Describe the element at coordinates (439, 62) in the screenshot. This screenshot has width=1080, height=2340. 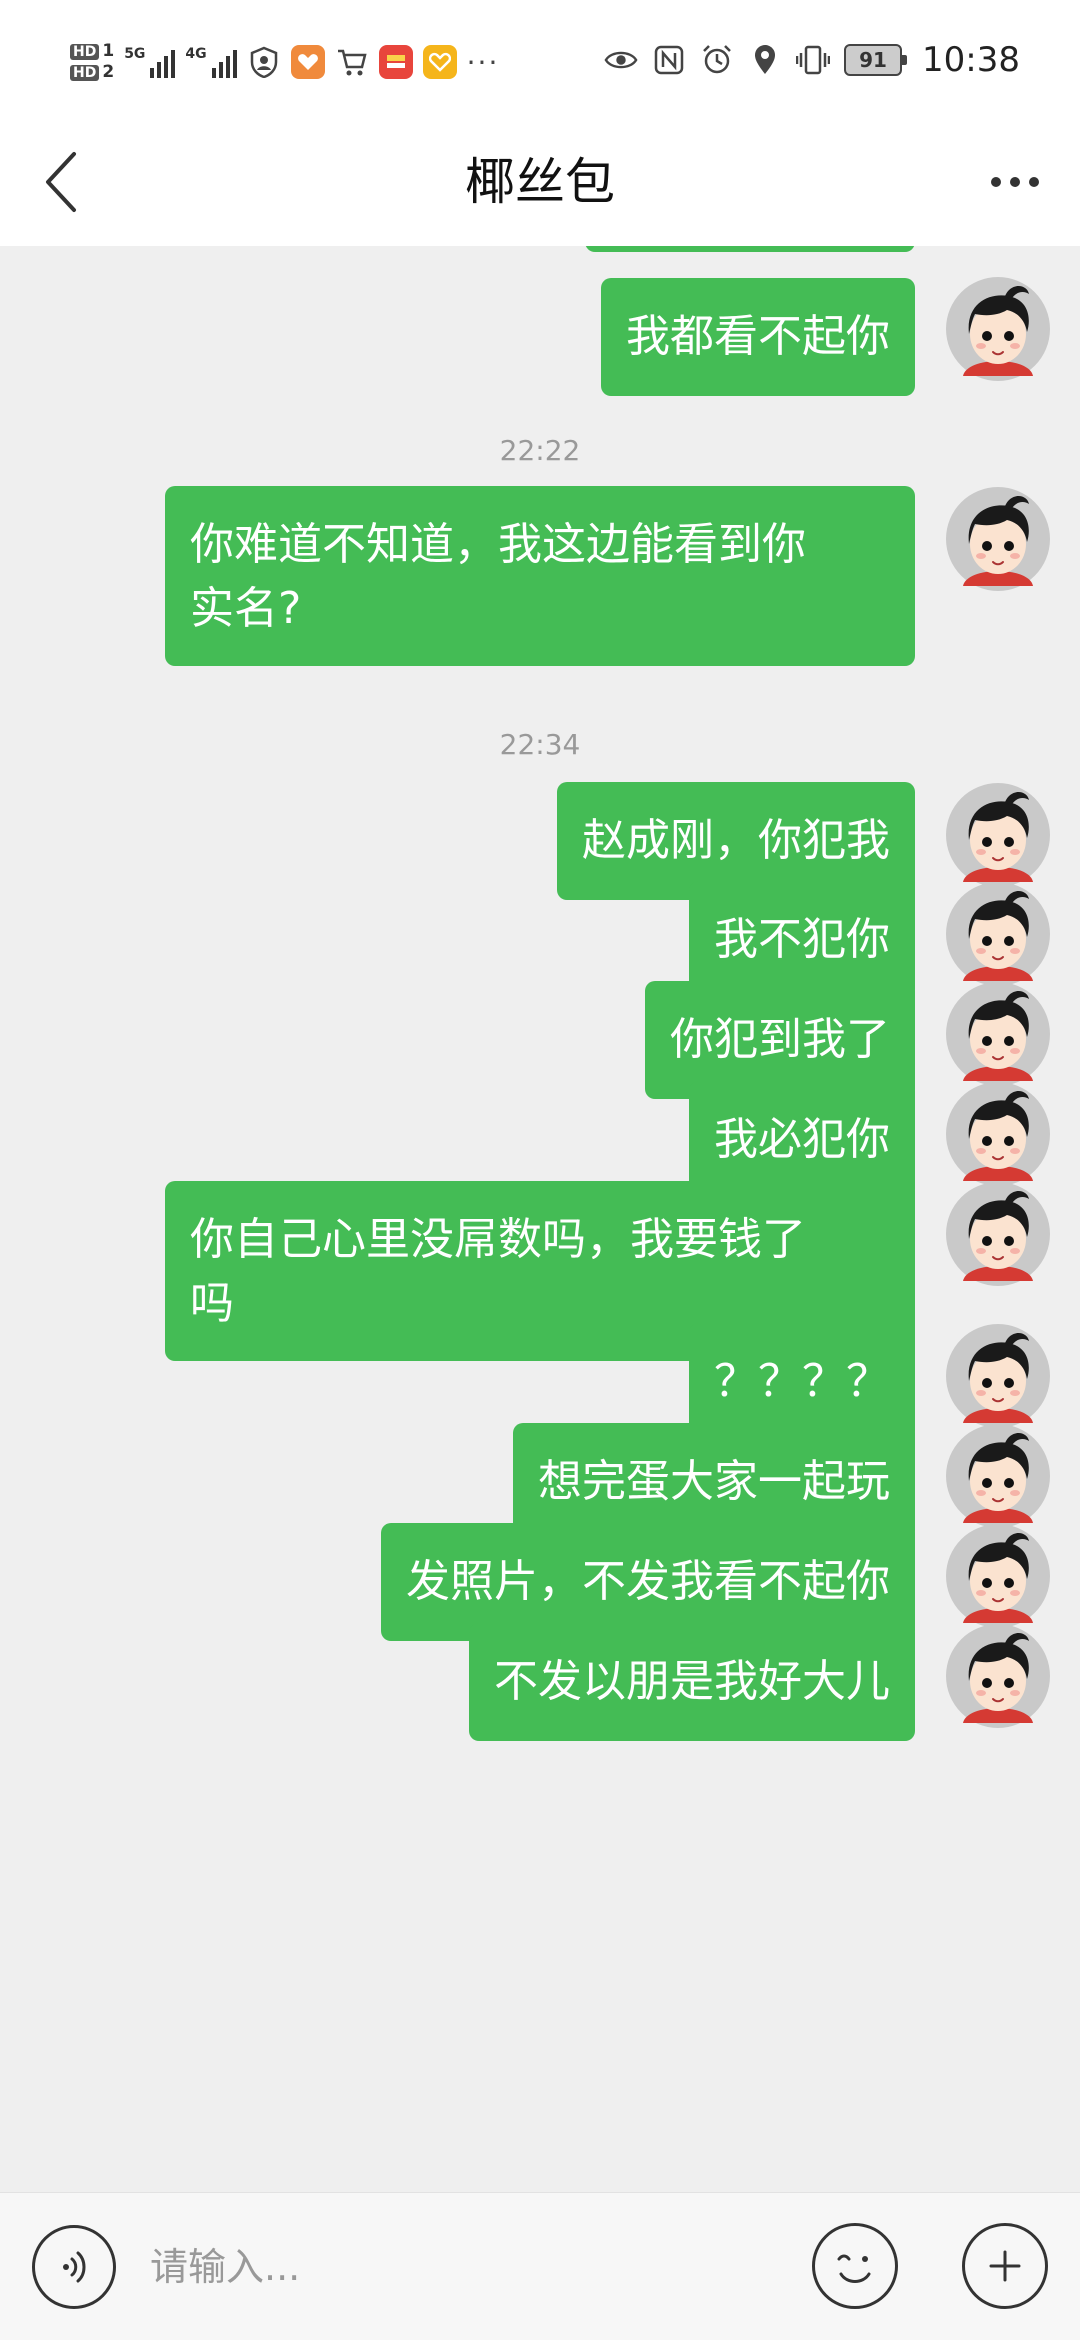
I see `reward-app-icon` at that location.